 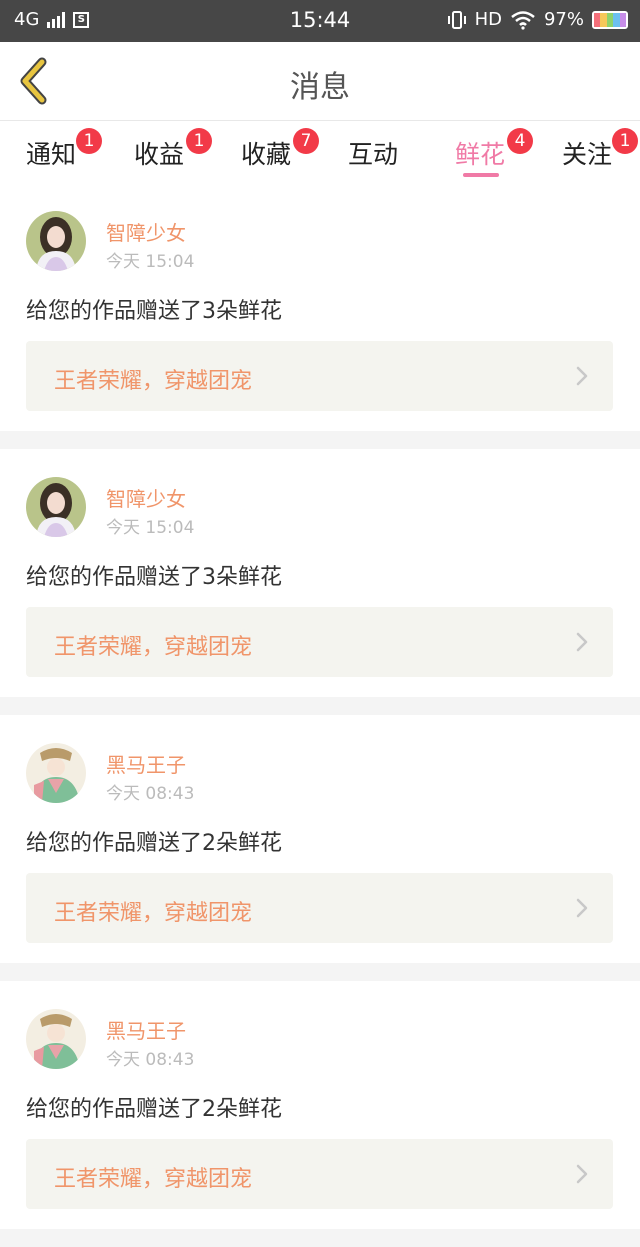 I want to click on active-tab-indicator, so click(x=481, y=175).